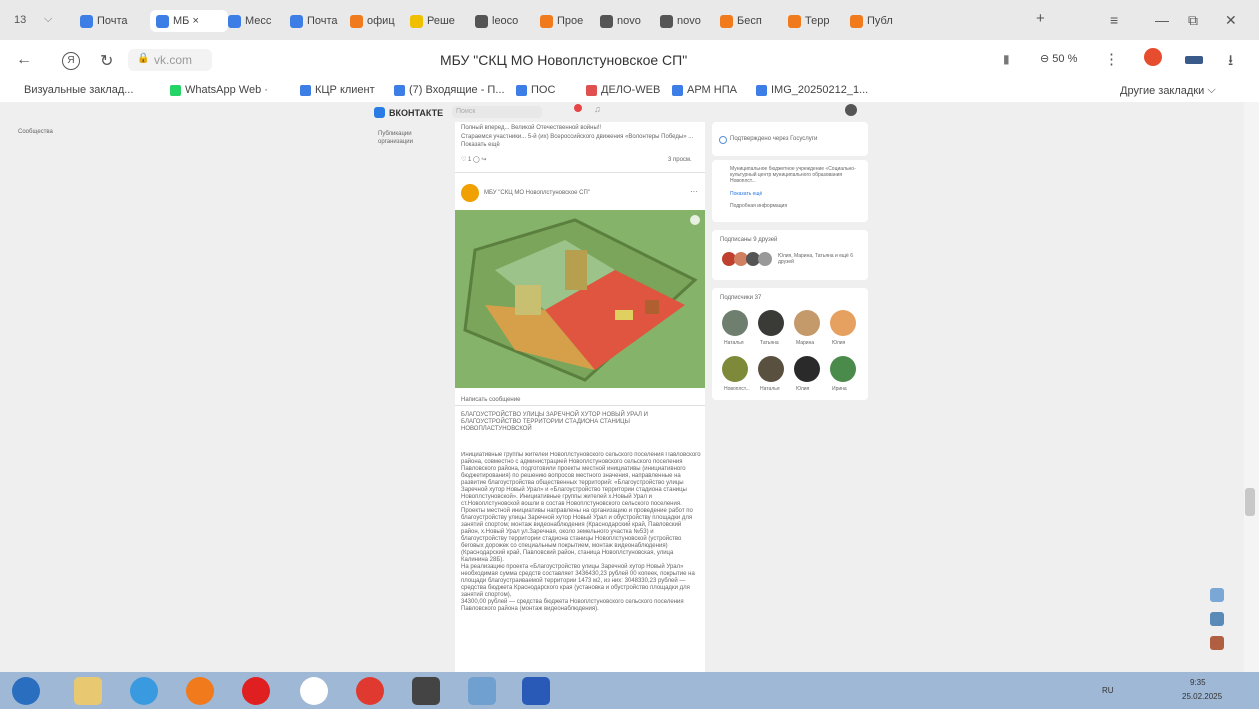 This screenshot has height=709, width=1259. Describe the element at coordinates (144, 691) in the screenshot. I see `ie-icon` at that location.